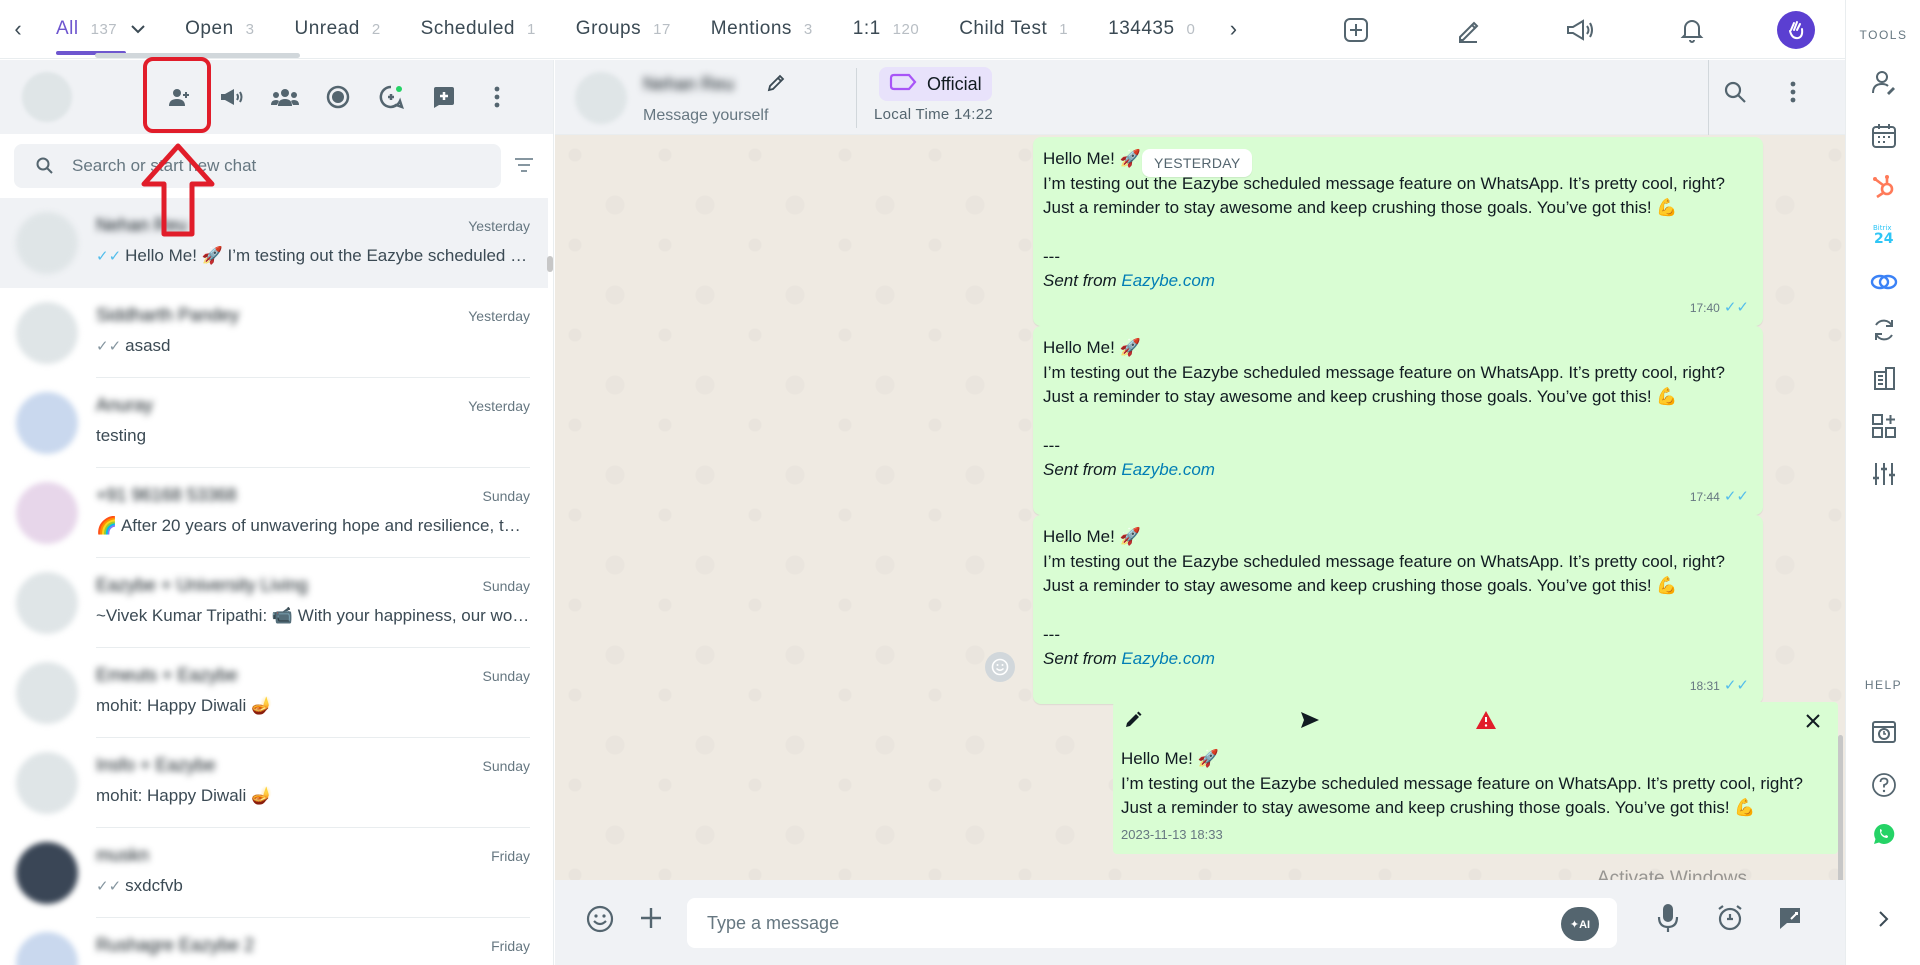 The height and width of the screenshot is (965, 1920). I want to click on chat-list-scrollbar, so click(550, 264).